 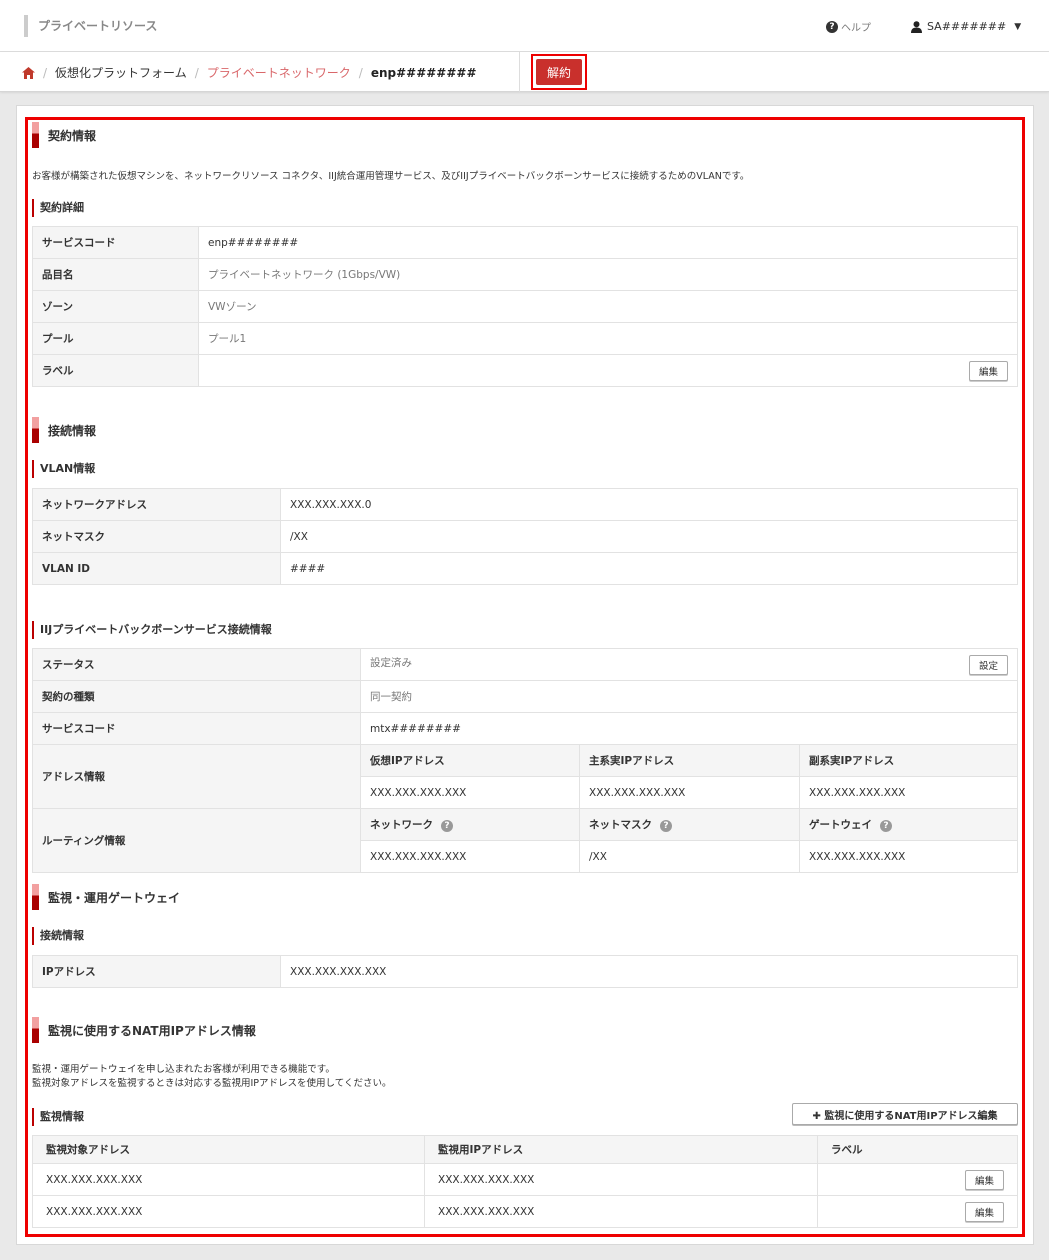 I want to click on app-title: プライベートリソース, so click(x=90, y=26).